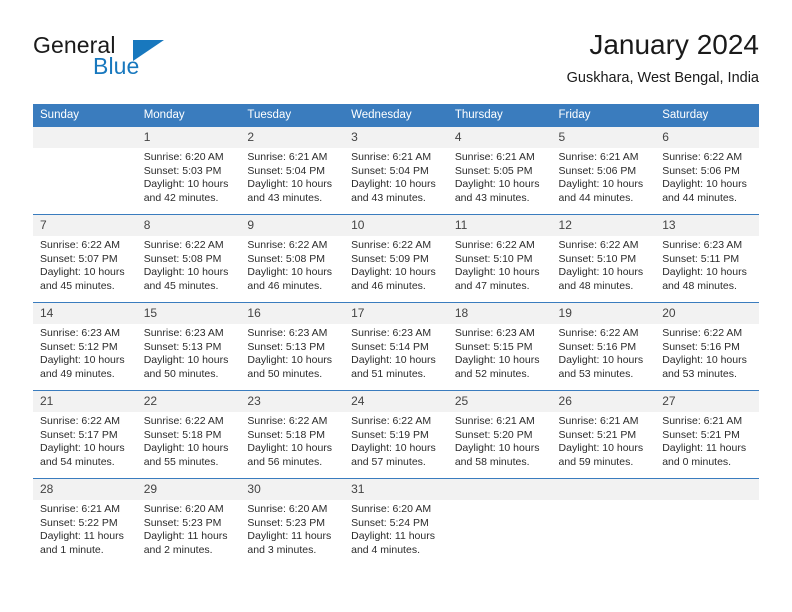 The width and height of the screenshot is (792, 612). What do you see at coordinates (85, 313) in the screenshot?
I see `day-number: 14` at bounding box center [85, 313].